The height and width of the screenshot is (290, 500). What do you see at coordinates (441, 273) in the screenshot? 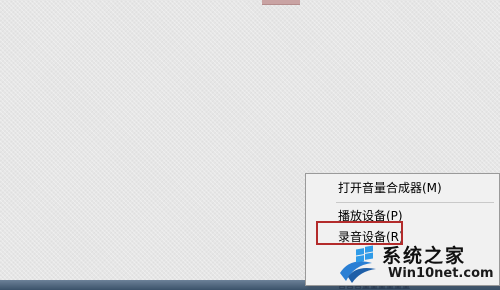
I see `watermark-url: Win10net.com` at bounding box center [441, 273].